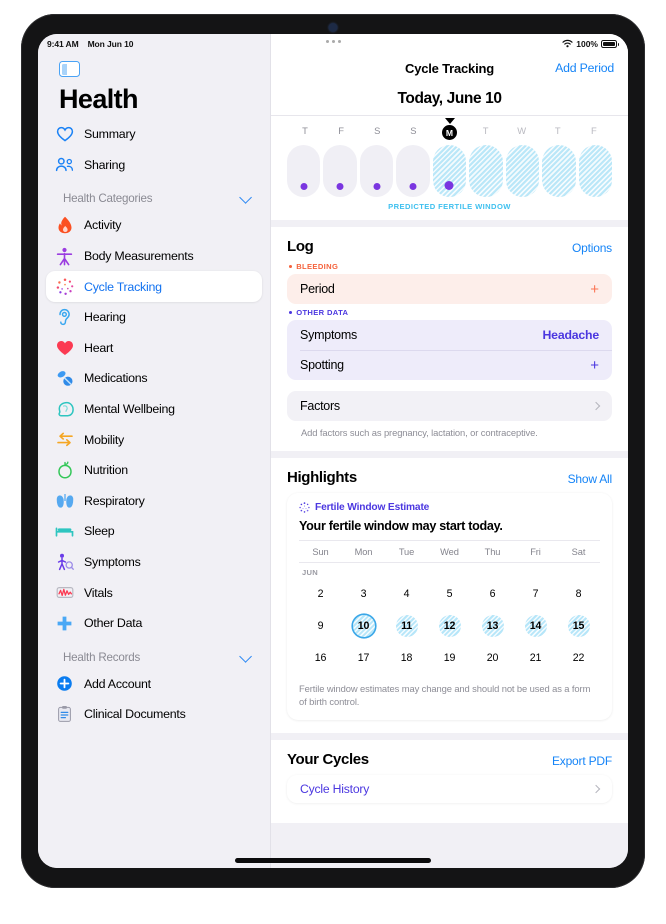 The width and height of the screenshot is (666, 924). What do you see at coordinates (578, 658) in the screenshot?
I see `calendar-cell: 22` at bounding box center [578, 658].